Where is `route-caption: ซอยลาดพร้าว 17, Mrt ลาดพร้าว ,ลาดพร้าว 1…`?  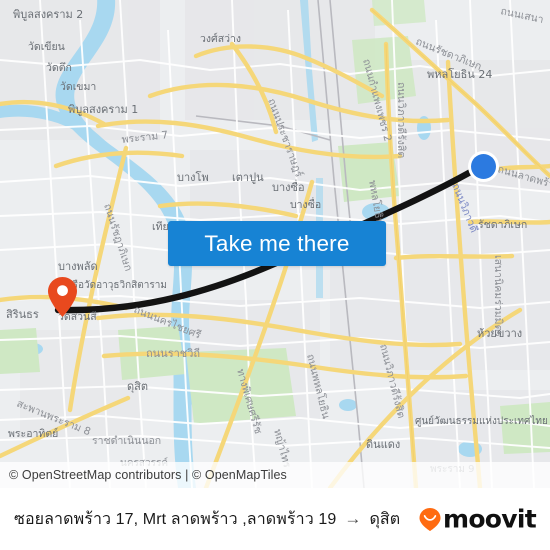 route-caption: ซอยลาดพร้าว 17, Mrt ลาดพร้าว ,ลาดพร้าว 1… is located at coordinates (207, 519).